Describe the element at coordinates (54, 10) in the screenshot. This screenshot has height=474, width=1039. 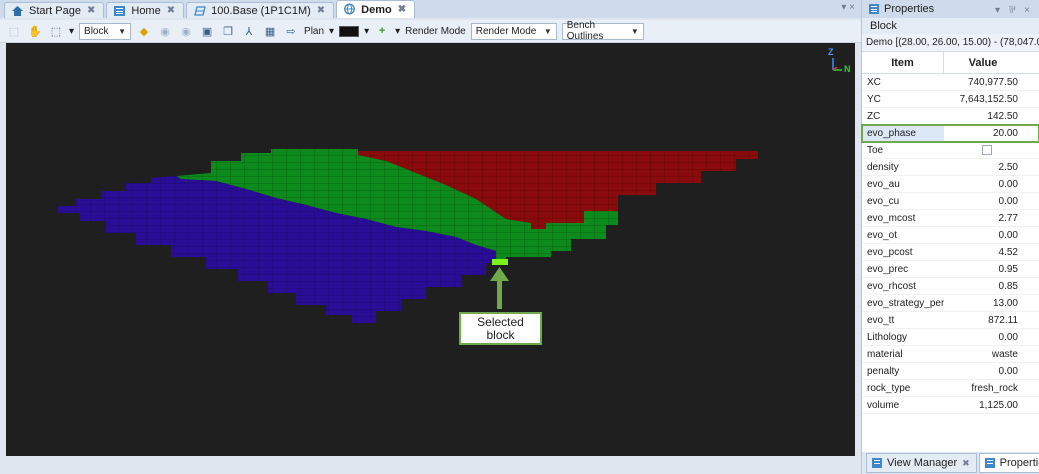
I see `tab-start-page: Start Page ✖` at that location.